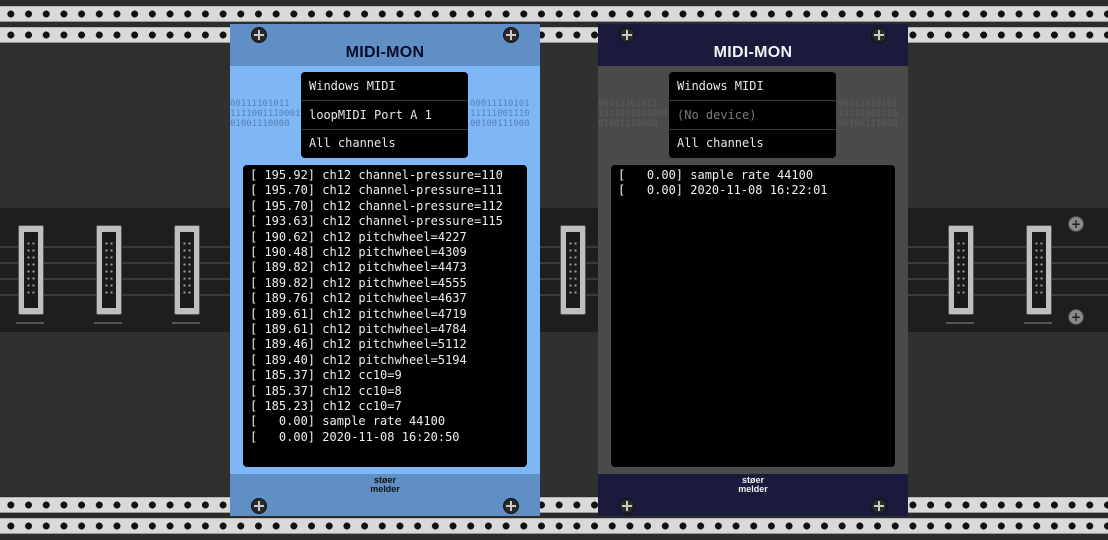 The image size is (1108, 540). What do you see at coordinates (358, 329) in the screenshot?
I see `log-line: [ 189.61] ch12 pitchwheel=4784` at bounding box center [358, 329].